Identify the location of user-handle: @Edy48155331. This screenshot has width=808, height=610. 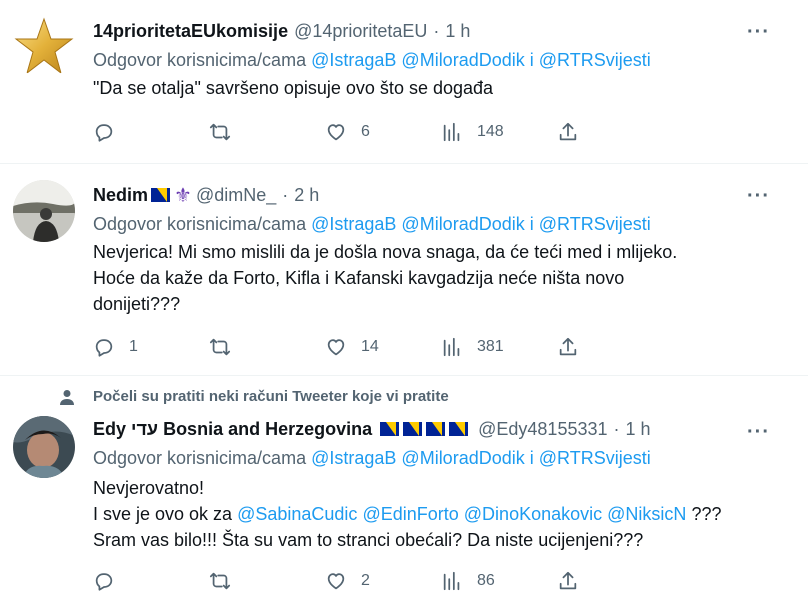
(542, 429).